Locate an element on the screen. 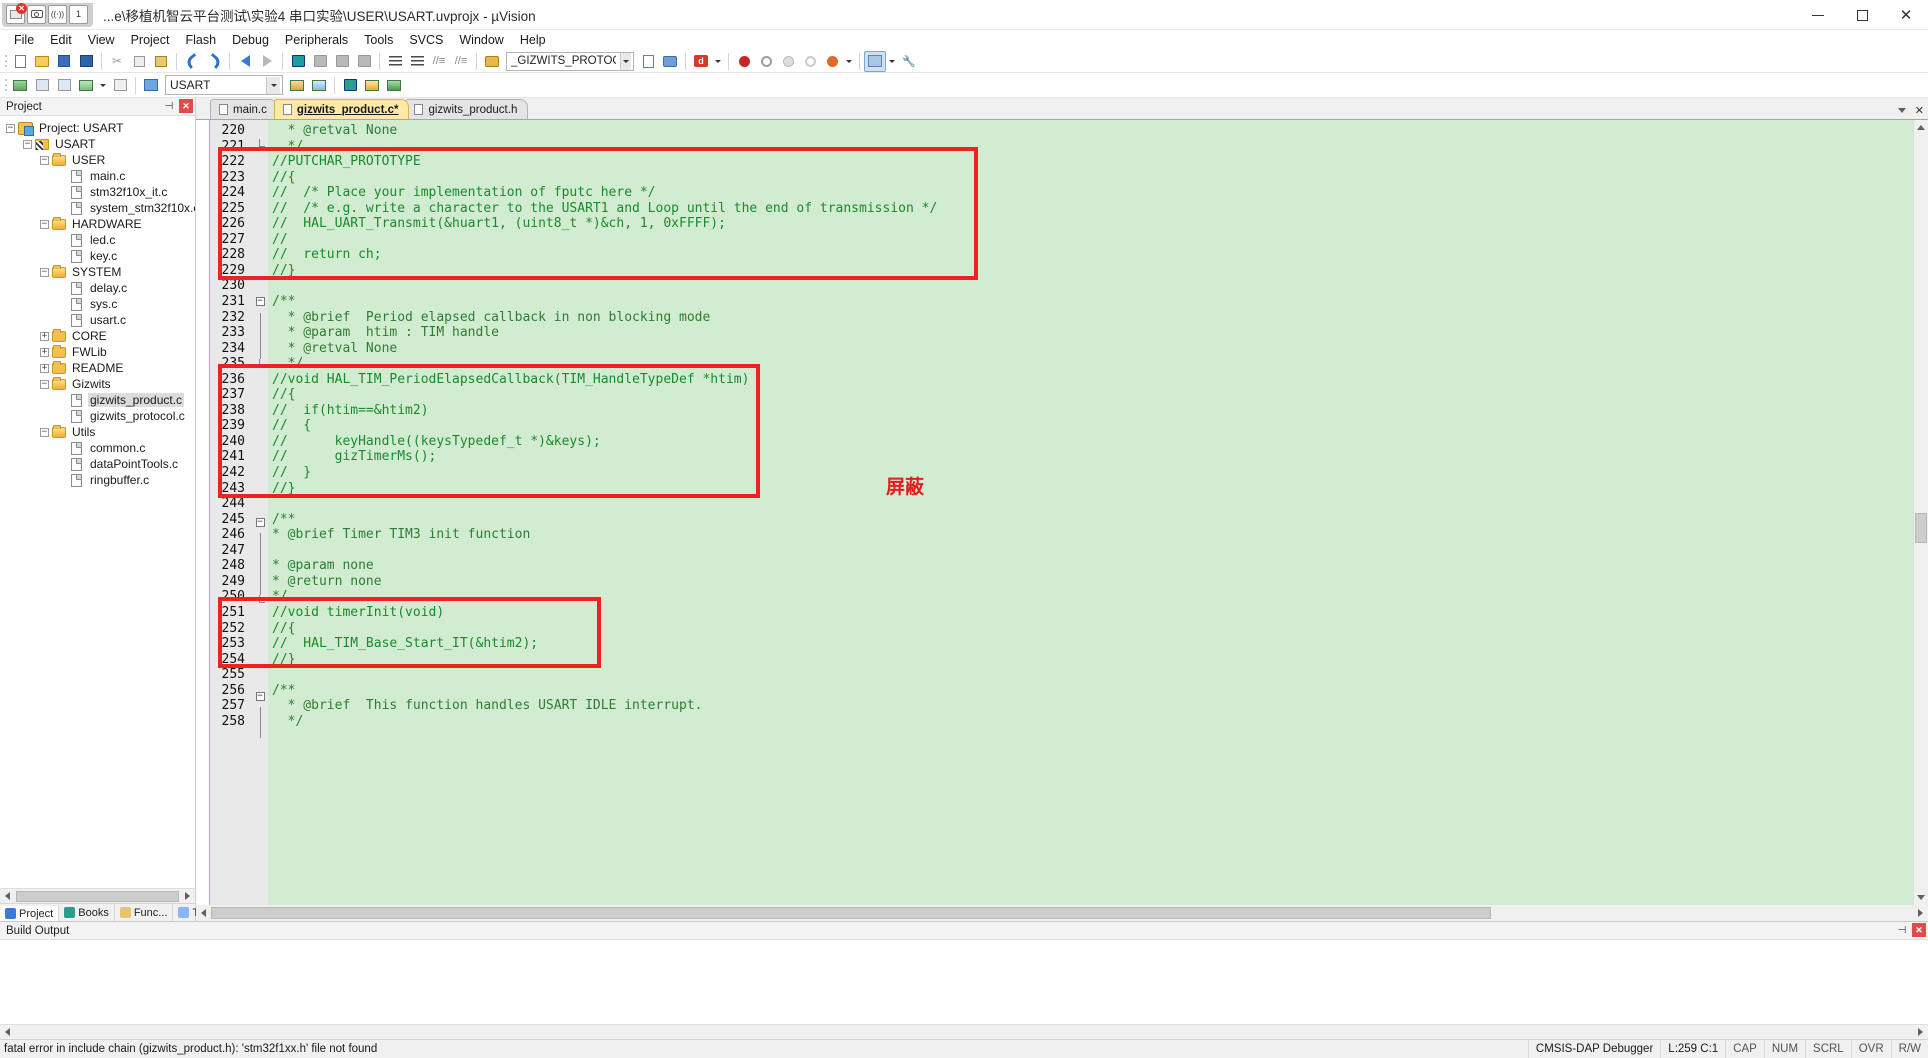 The height and width of the screenshot is (1058, 1928). tree-item-stm32f10x-it-c: stm32f10x_it.c is located at coordinates (97, 192).